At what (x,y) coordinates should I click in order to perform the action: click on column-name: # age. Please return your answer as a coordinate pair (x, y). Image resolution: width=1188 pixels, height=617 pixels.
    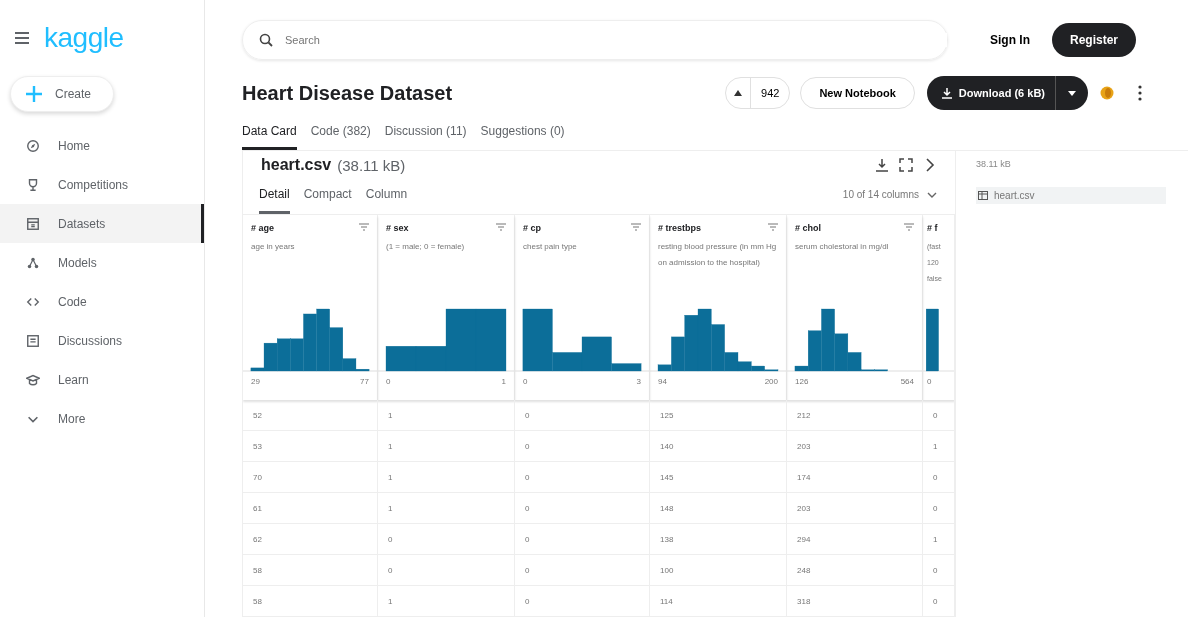
    Looking at the image, I should click on (263, 228).